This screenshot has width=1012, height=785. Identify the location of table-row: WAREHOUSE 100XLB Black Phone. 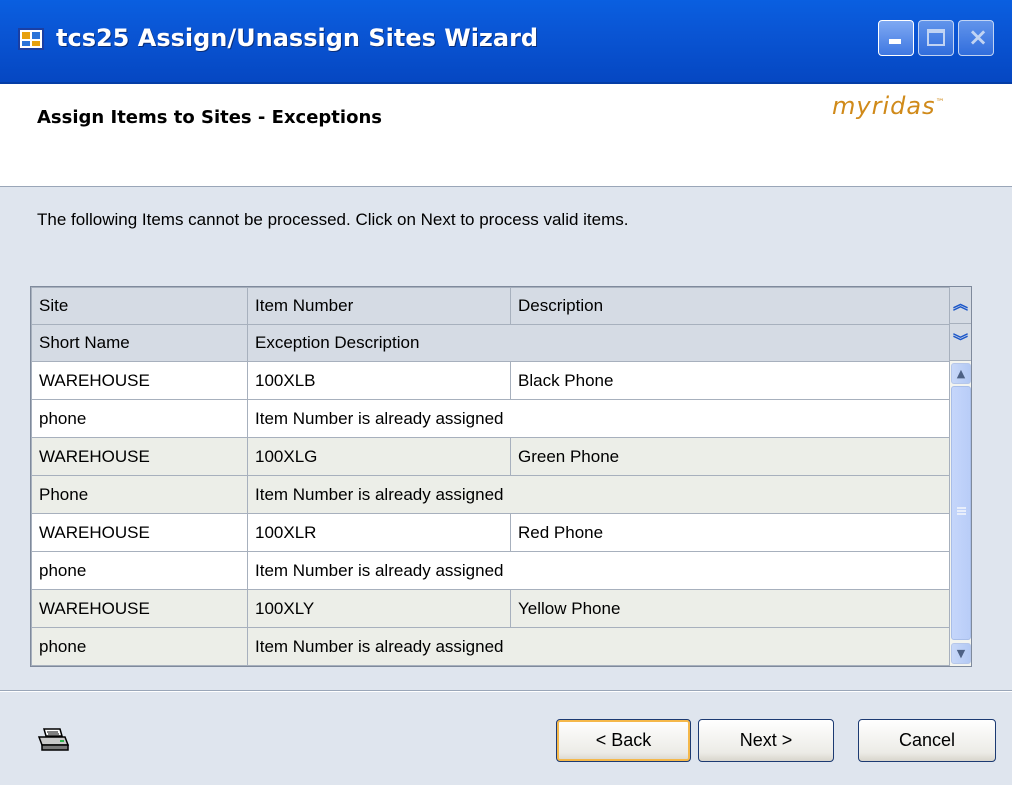
(490, 380).